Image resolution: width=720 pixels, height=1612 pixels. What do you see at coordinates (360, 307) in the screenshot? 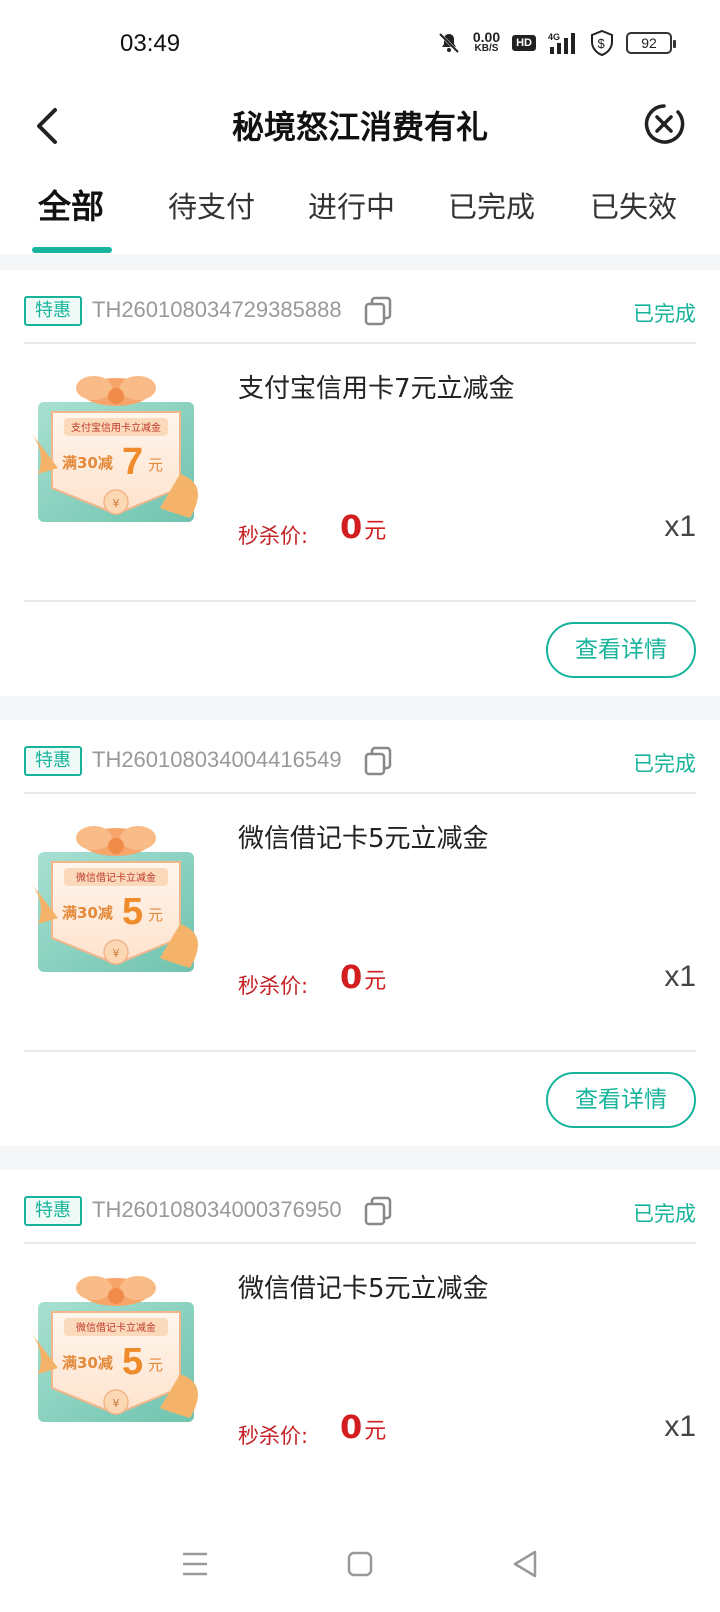
I see `order-header: 特惠 TH260108034729385888 已完成` at bounding box center [360, 307].